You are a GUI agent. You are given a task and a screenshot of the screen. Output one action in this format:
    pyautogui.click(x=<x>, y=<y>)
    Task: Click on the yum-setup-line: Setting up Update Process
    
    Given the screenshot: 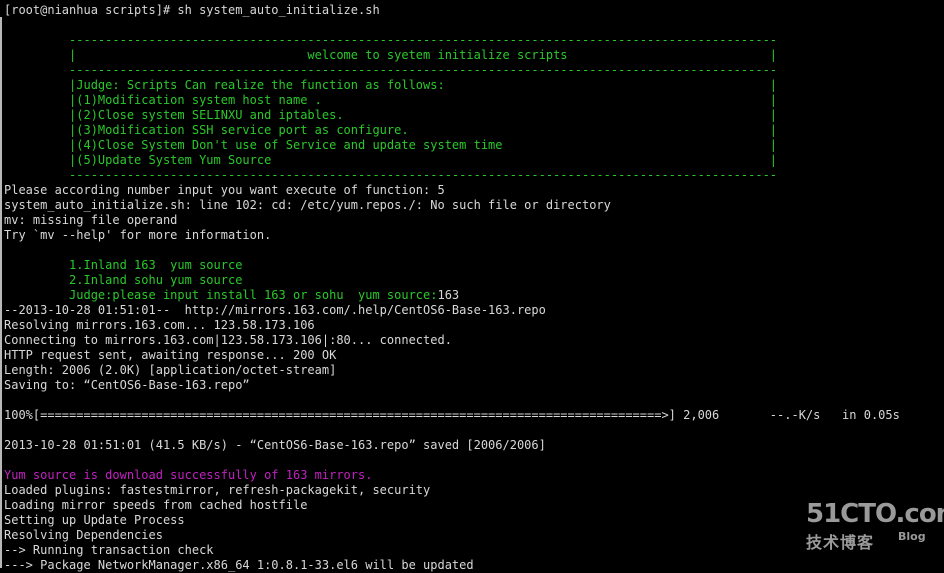 What is the action you would take?
    pyautogui.click(x=94, y=520)
    